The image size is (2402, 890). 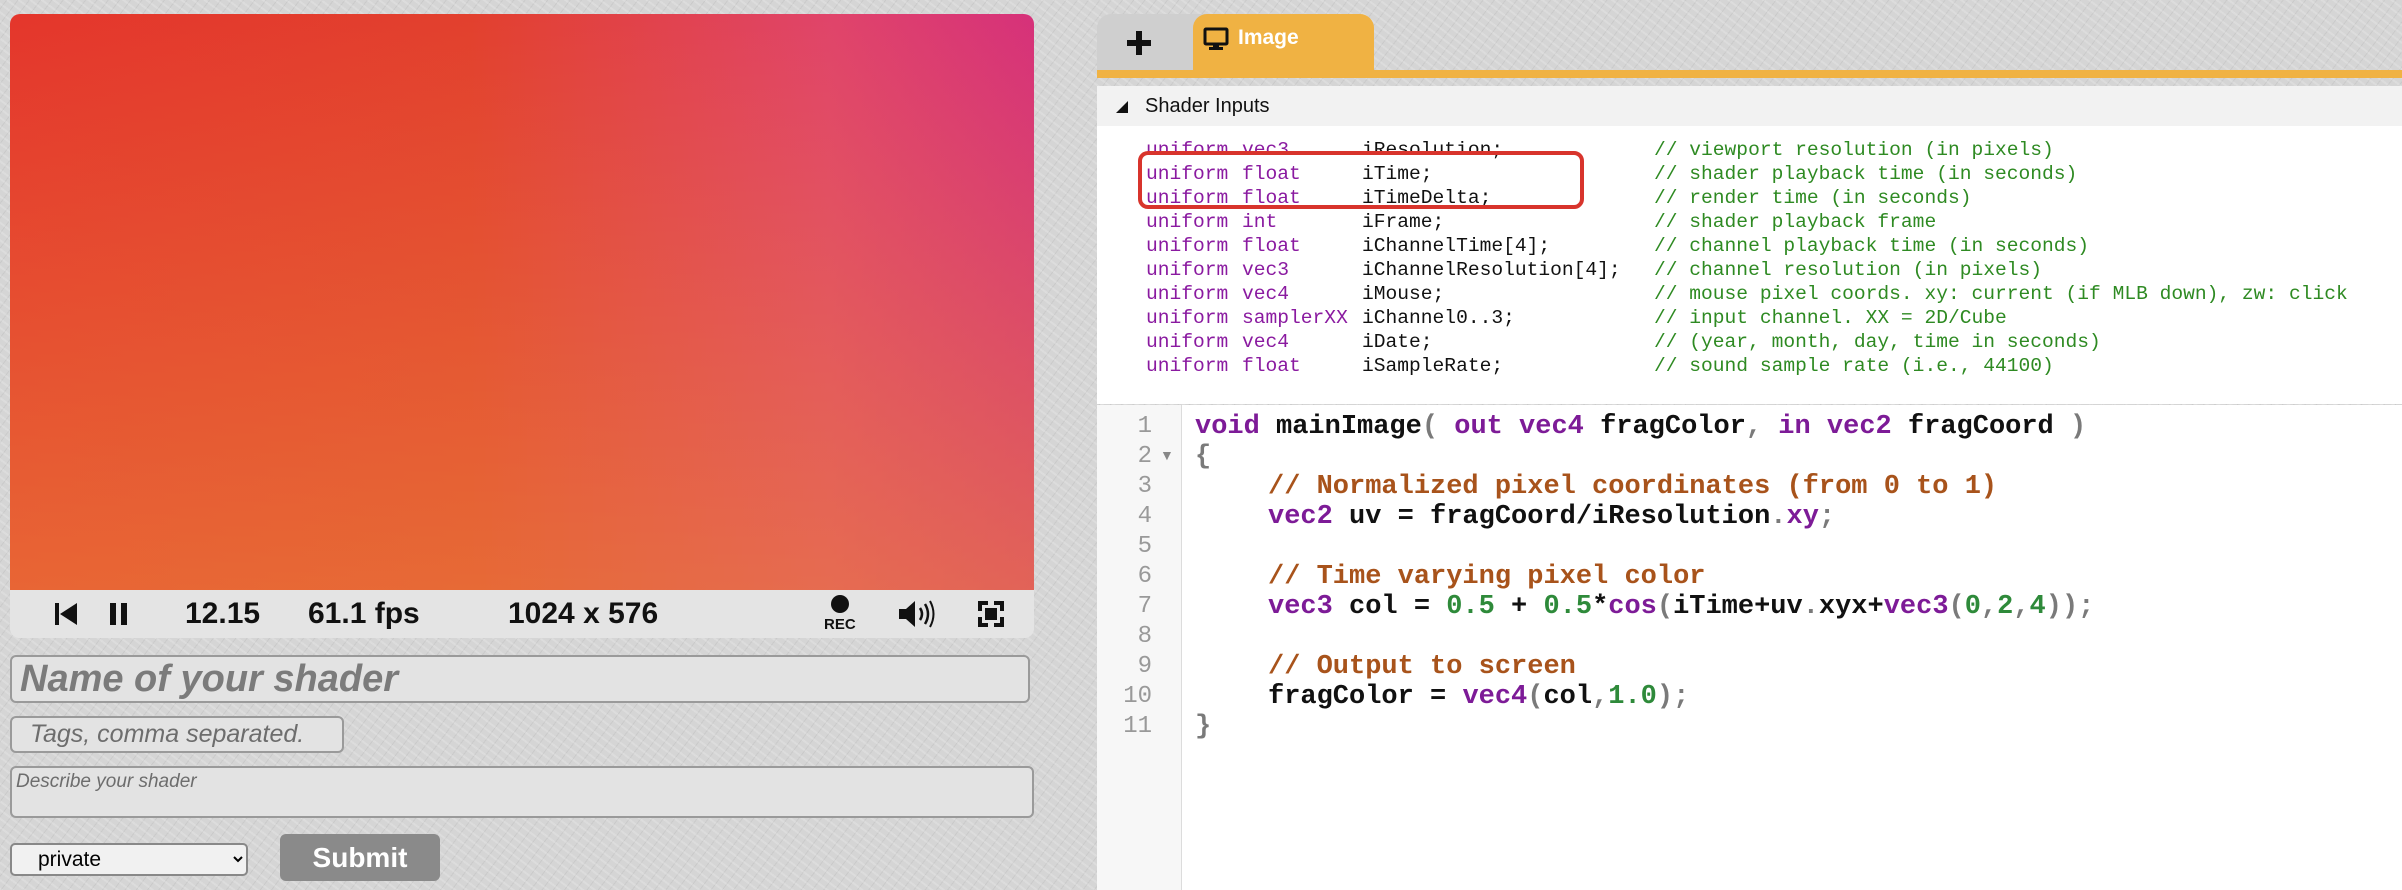 I want to click on record-icon, so click(x=839, y=604).